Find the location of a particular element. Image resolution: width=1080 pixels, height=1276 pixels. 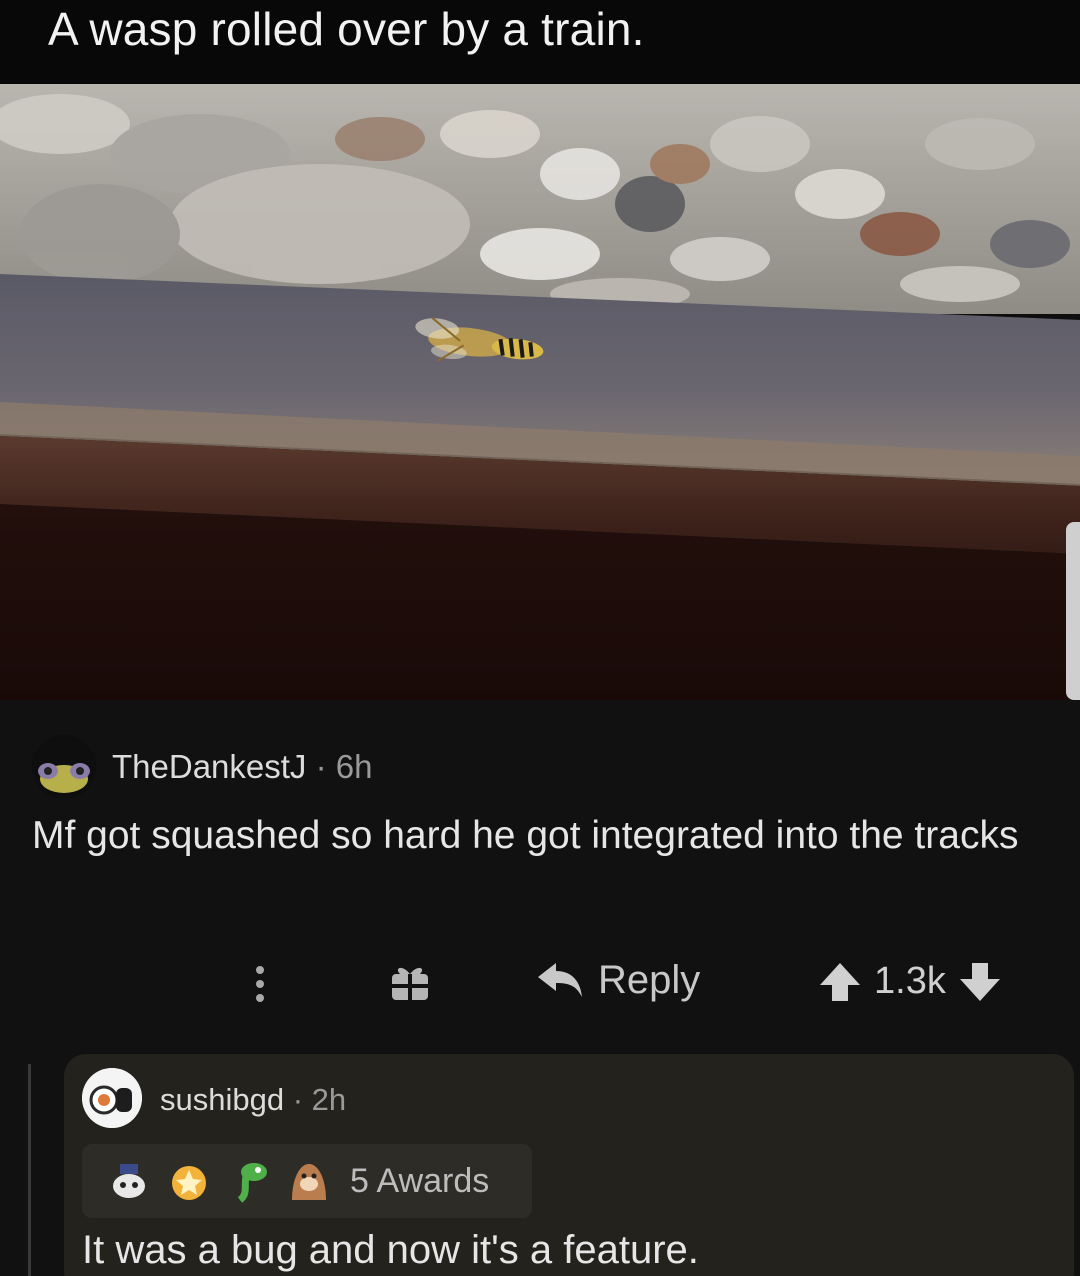

vote-controls: 1.3k is located at coordinates (910, 981).